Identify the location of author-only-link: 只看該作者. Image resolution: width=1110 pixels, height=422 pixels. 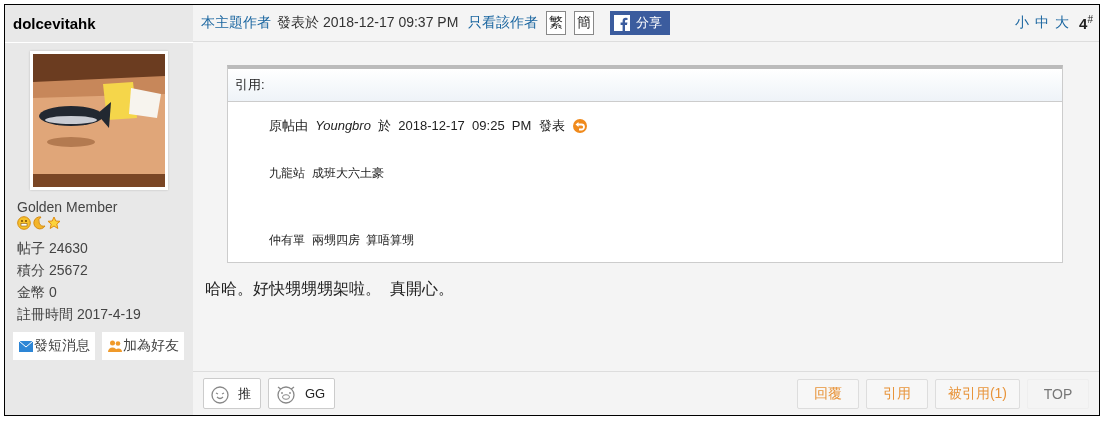
(503, 23).